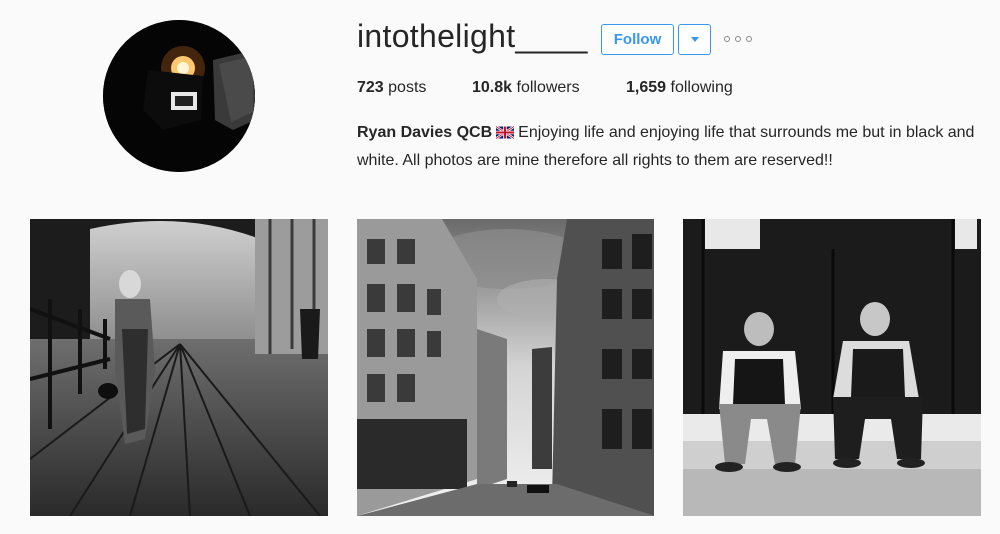 The width and height of the screenshot is (1000, 534). I want to click on following-stat: 1,659 following, so click(679, 88).